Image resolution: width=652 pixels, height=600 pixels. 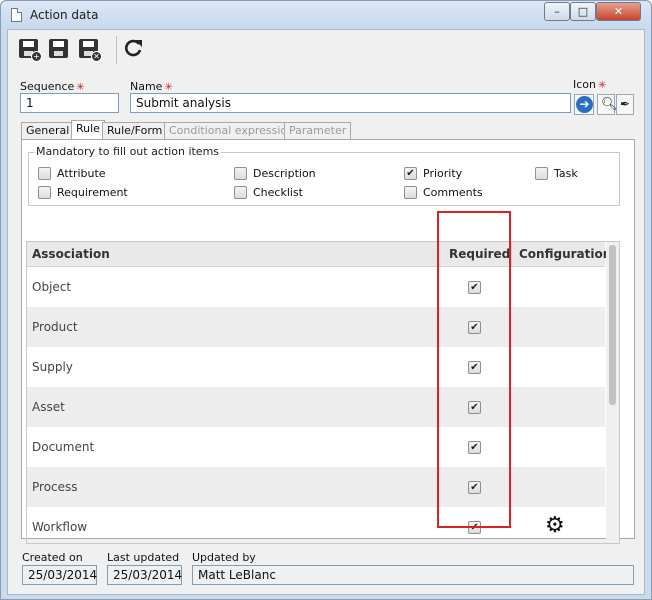 I want to click on updated-by-field: Matt LeBlanc, so click(x=413, y=575).